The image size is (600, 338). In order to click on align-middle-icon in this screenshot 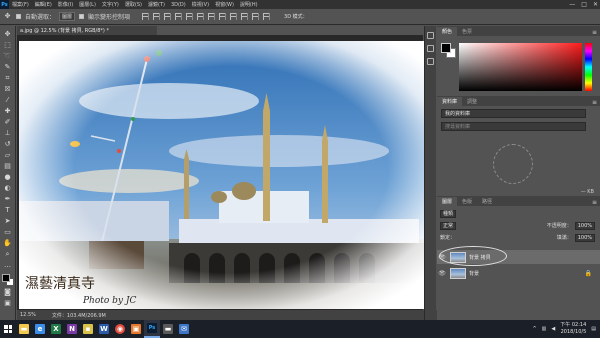, I will do `click(157, 16)`.